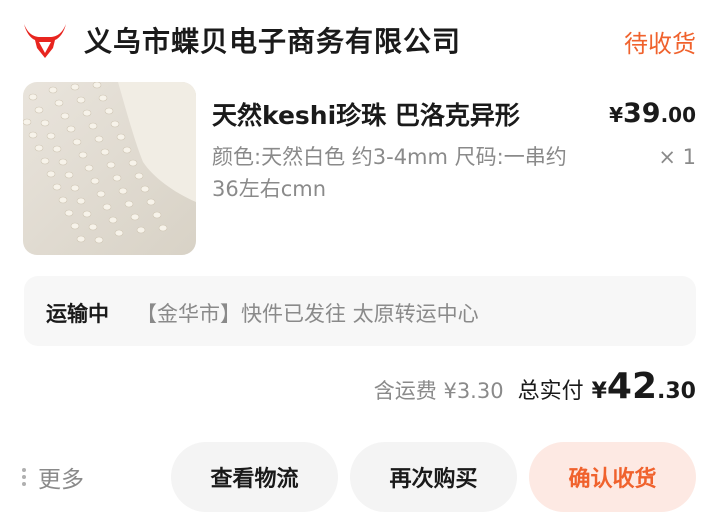 This screenshot has height=522, width=720. Describe the element at coordinates (678, 115) in the screenshot. I see `price-decimal: .00` at that location.